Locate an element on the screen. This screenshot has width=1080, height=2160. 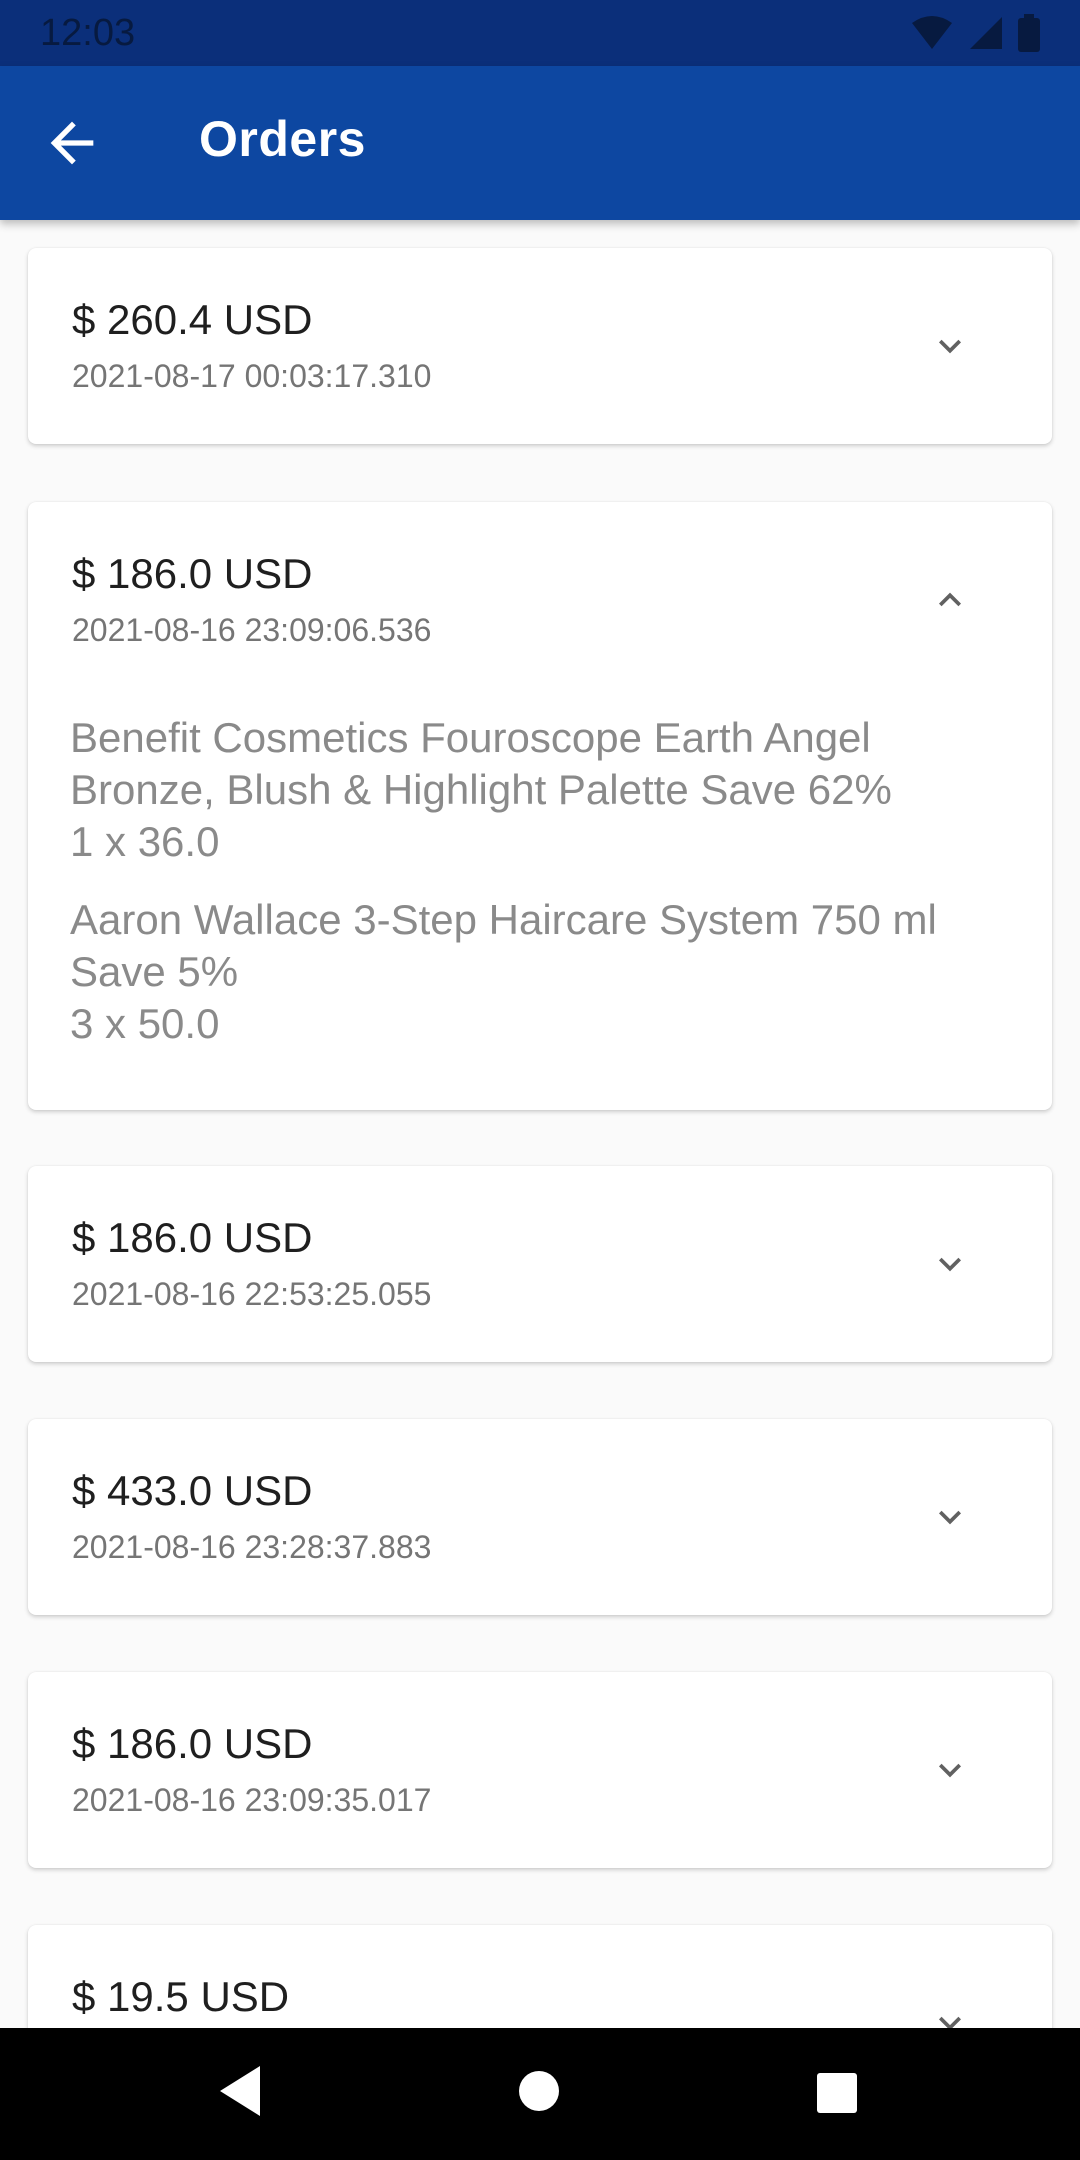
wifi-icon is located at coordinates (932, 32).